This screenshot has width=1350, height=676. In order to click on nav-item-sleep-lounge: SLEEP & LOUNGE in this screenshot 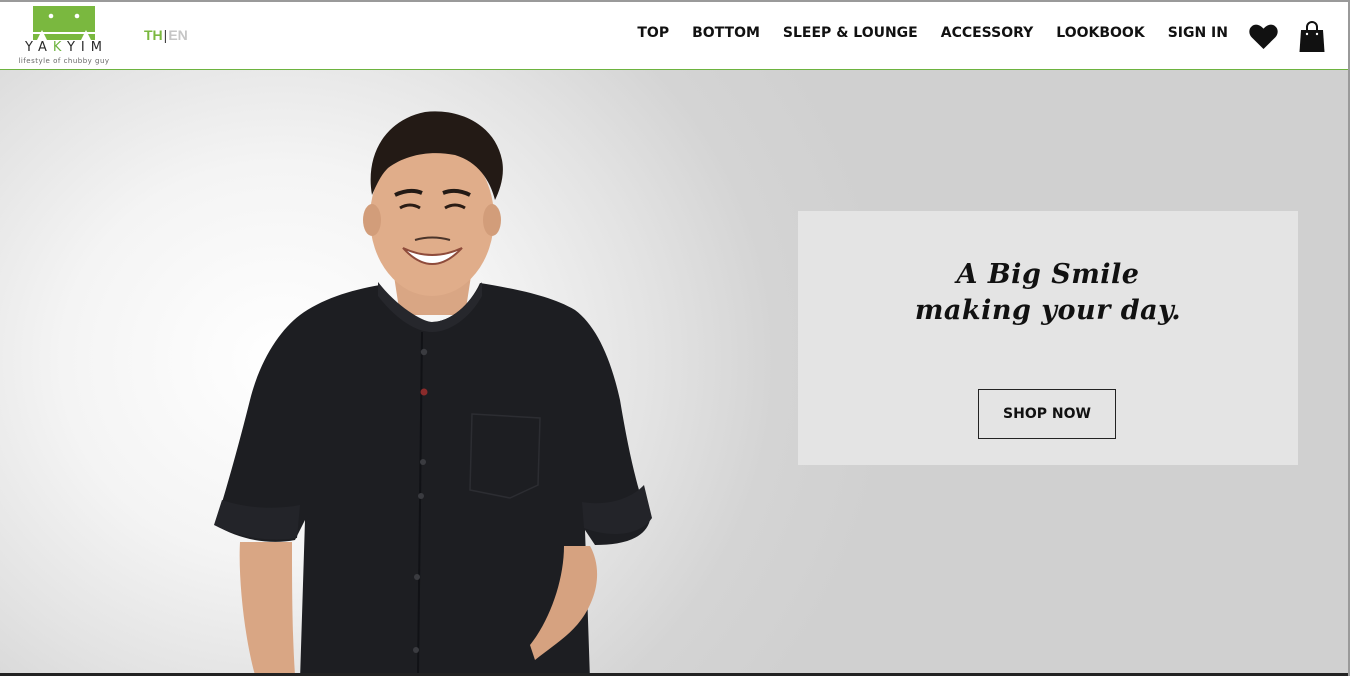, I will do `click(850, 33)`.